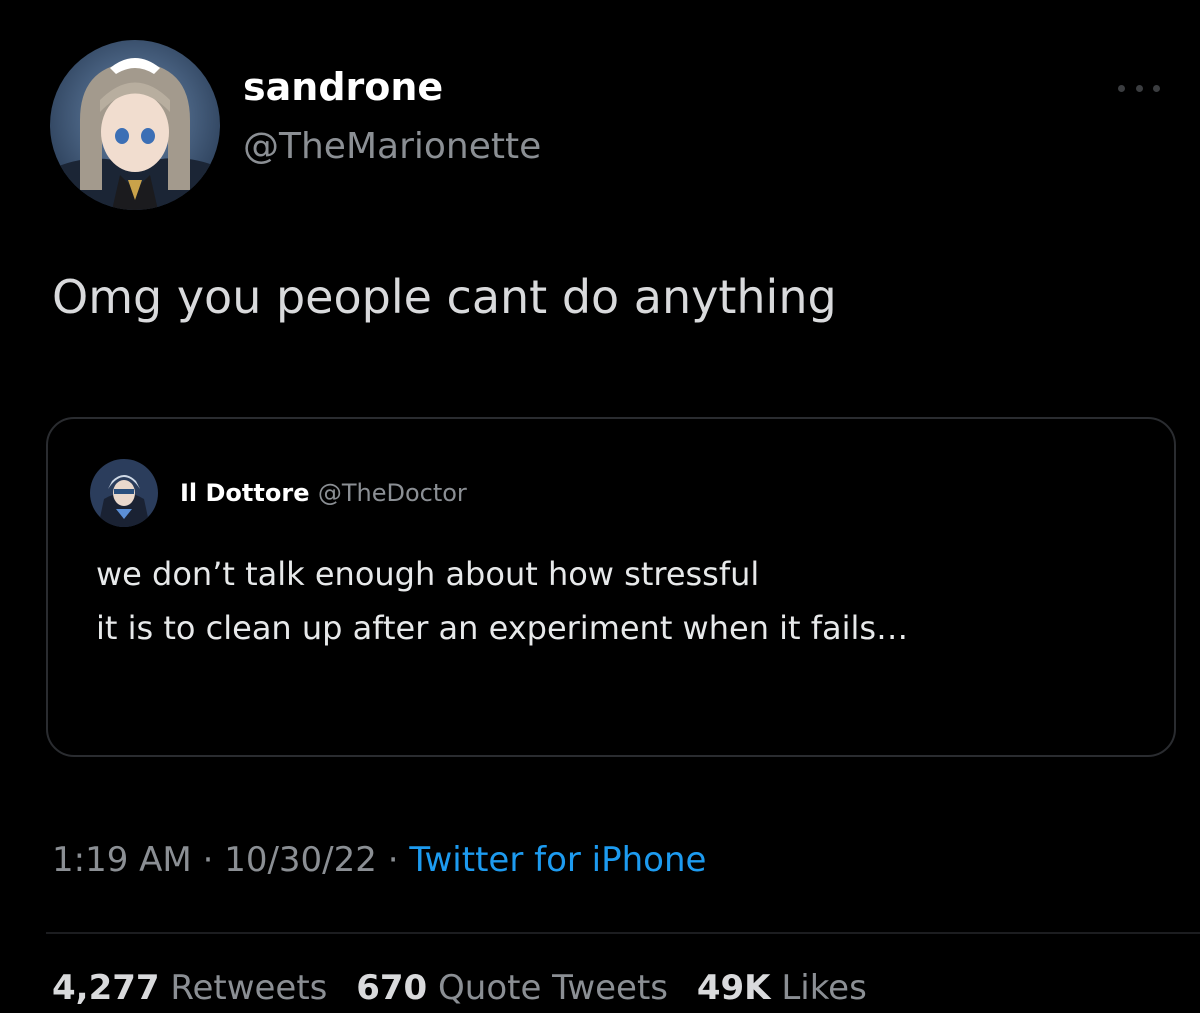  Describe the element at coordinates (300, 860) in the screenshot. I see `tweet-date: 10/30/22` at that location.